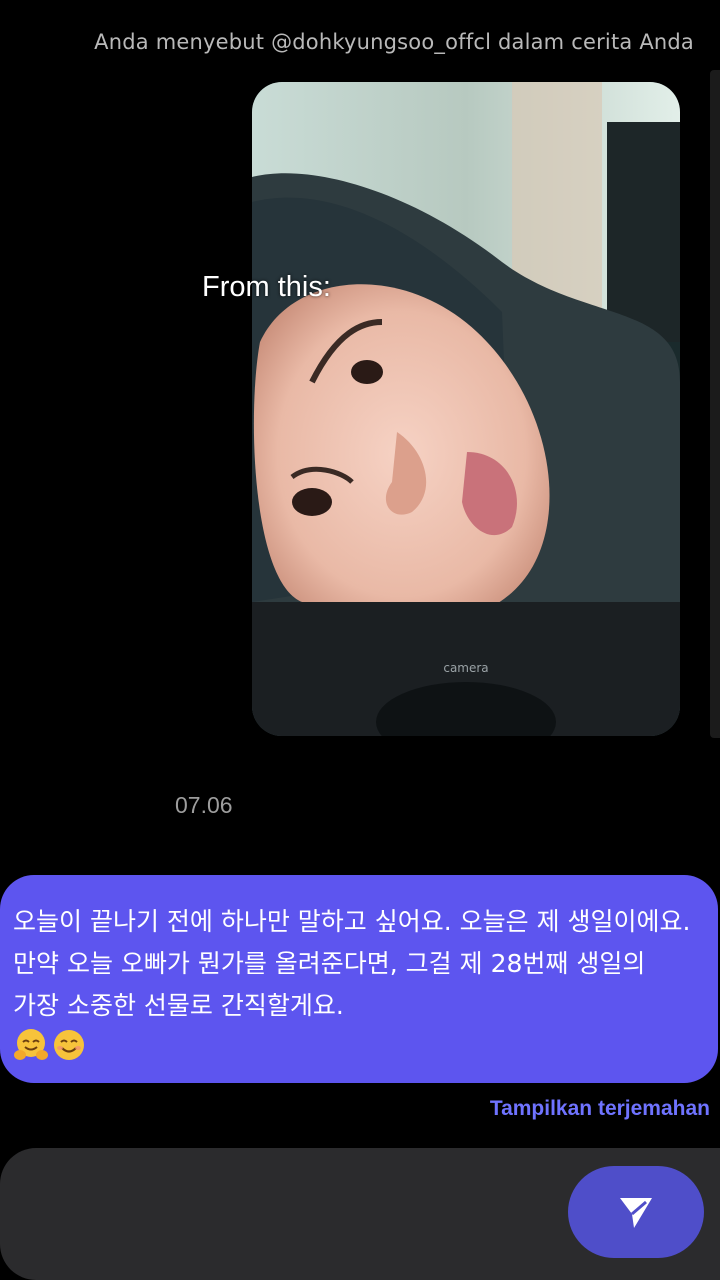  I want to click on message-date: 07.06, so click(204, 805).